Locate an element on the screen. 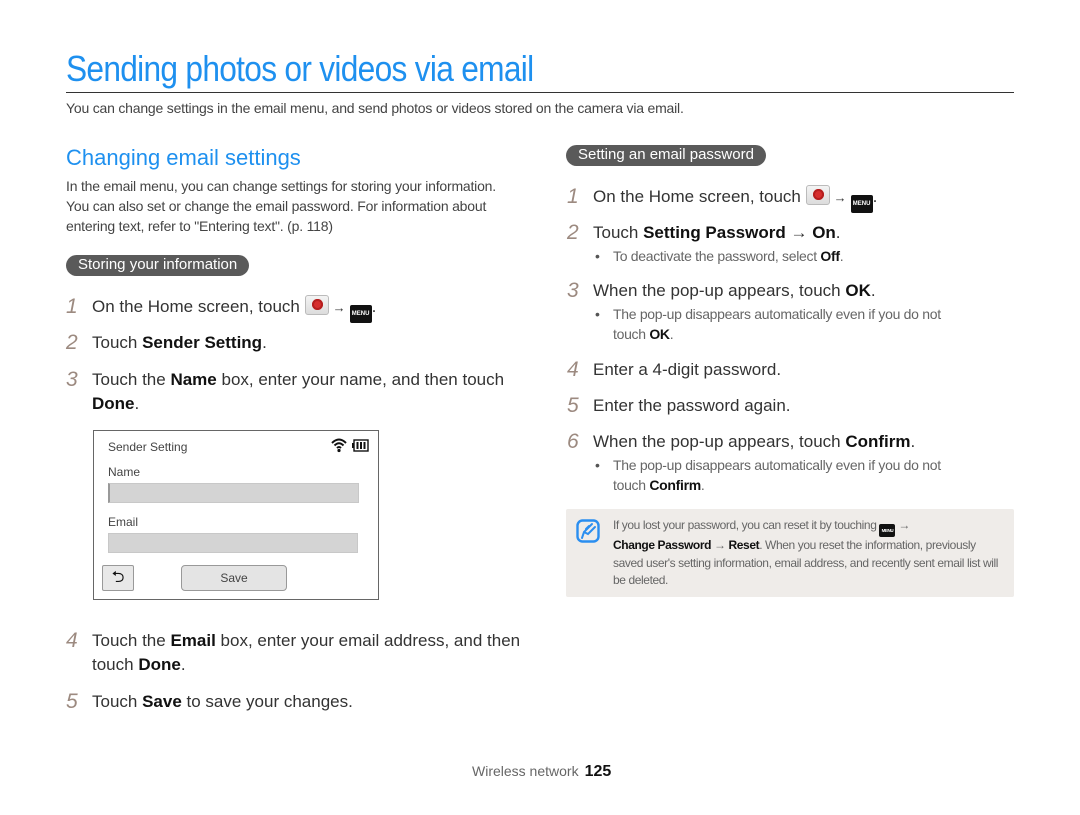  email-label: Email is located at coordinates (123, 522).